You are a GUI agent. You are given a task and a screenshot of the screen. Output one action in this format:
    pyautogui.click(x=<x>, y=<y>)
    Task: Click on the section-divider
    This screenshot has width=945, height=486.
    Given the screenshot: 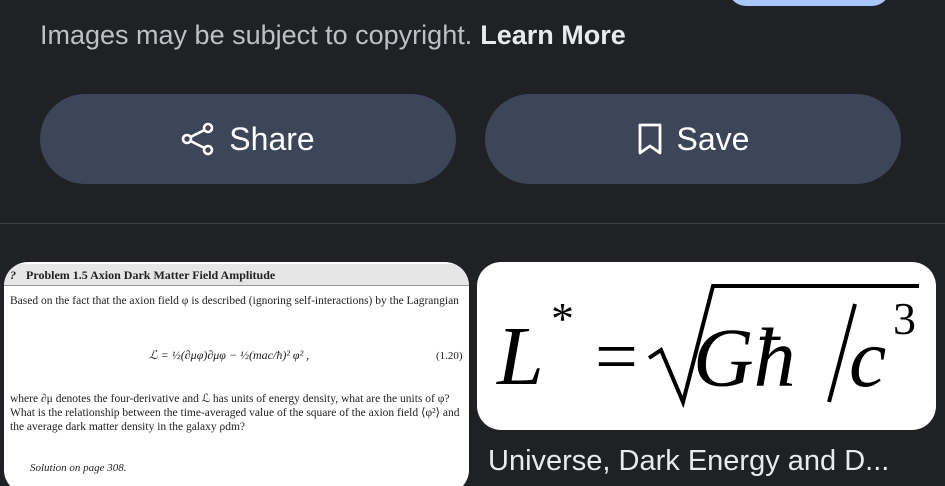 What is the action you would take?
    pyautogui.click(x=472, y=223)
    